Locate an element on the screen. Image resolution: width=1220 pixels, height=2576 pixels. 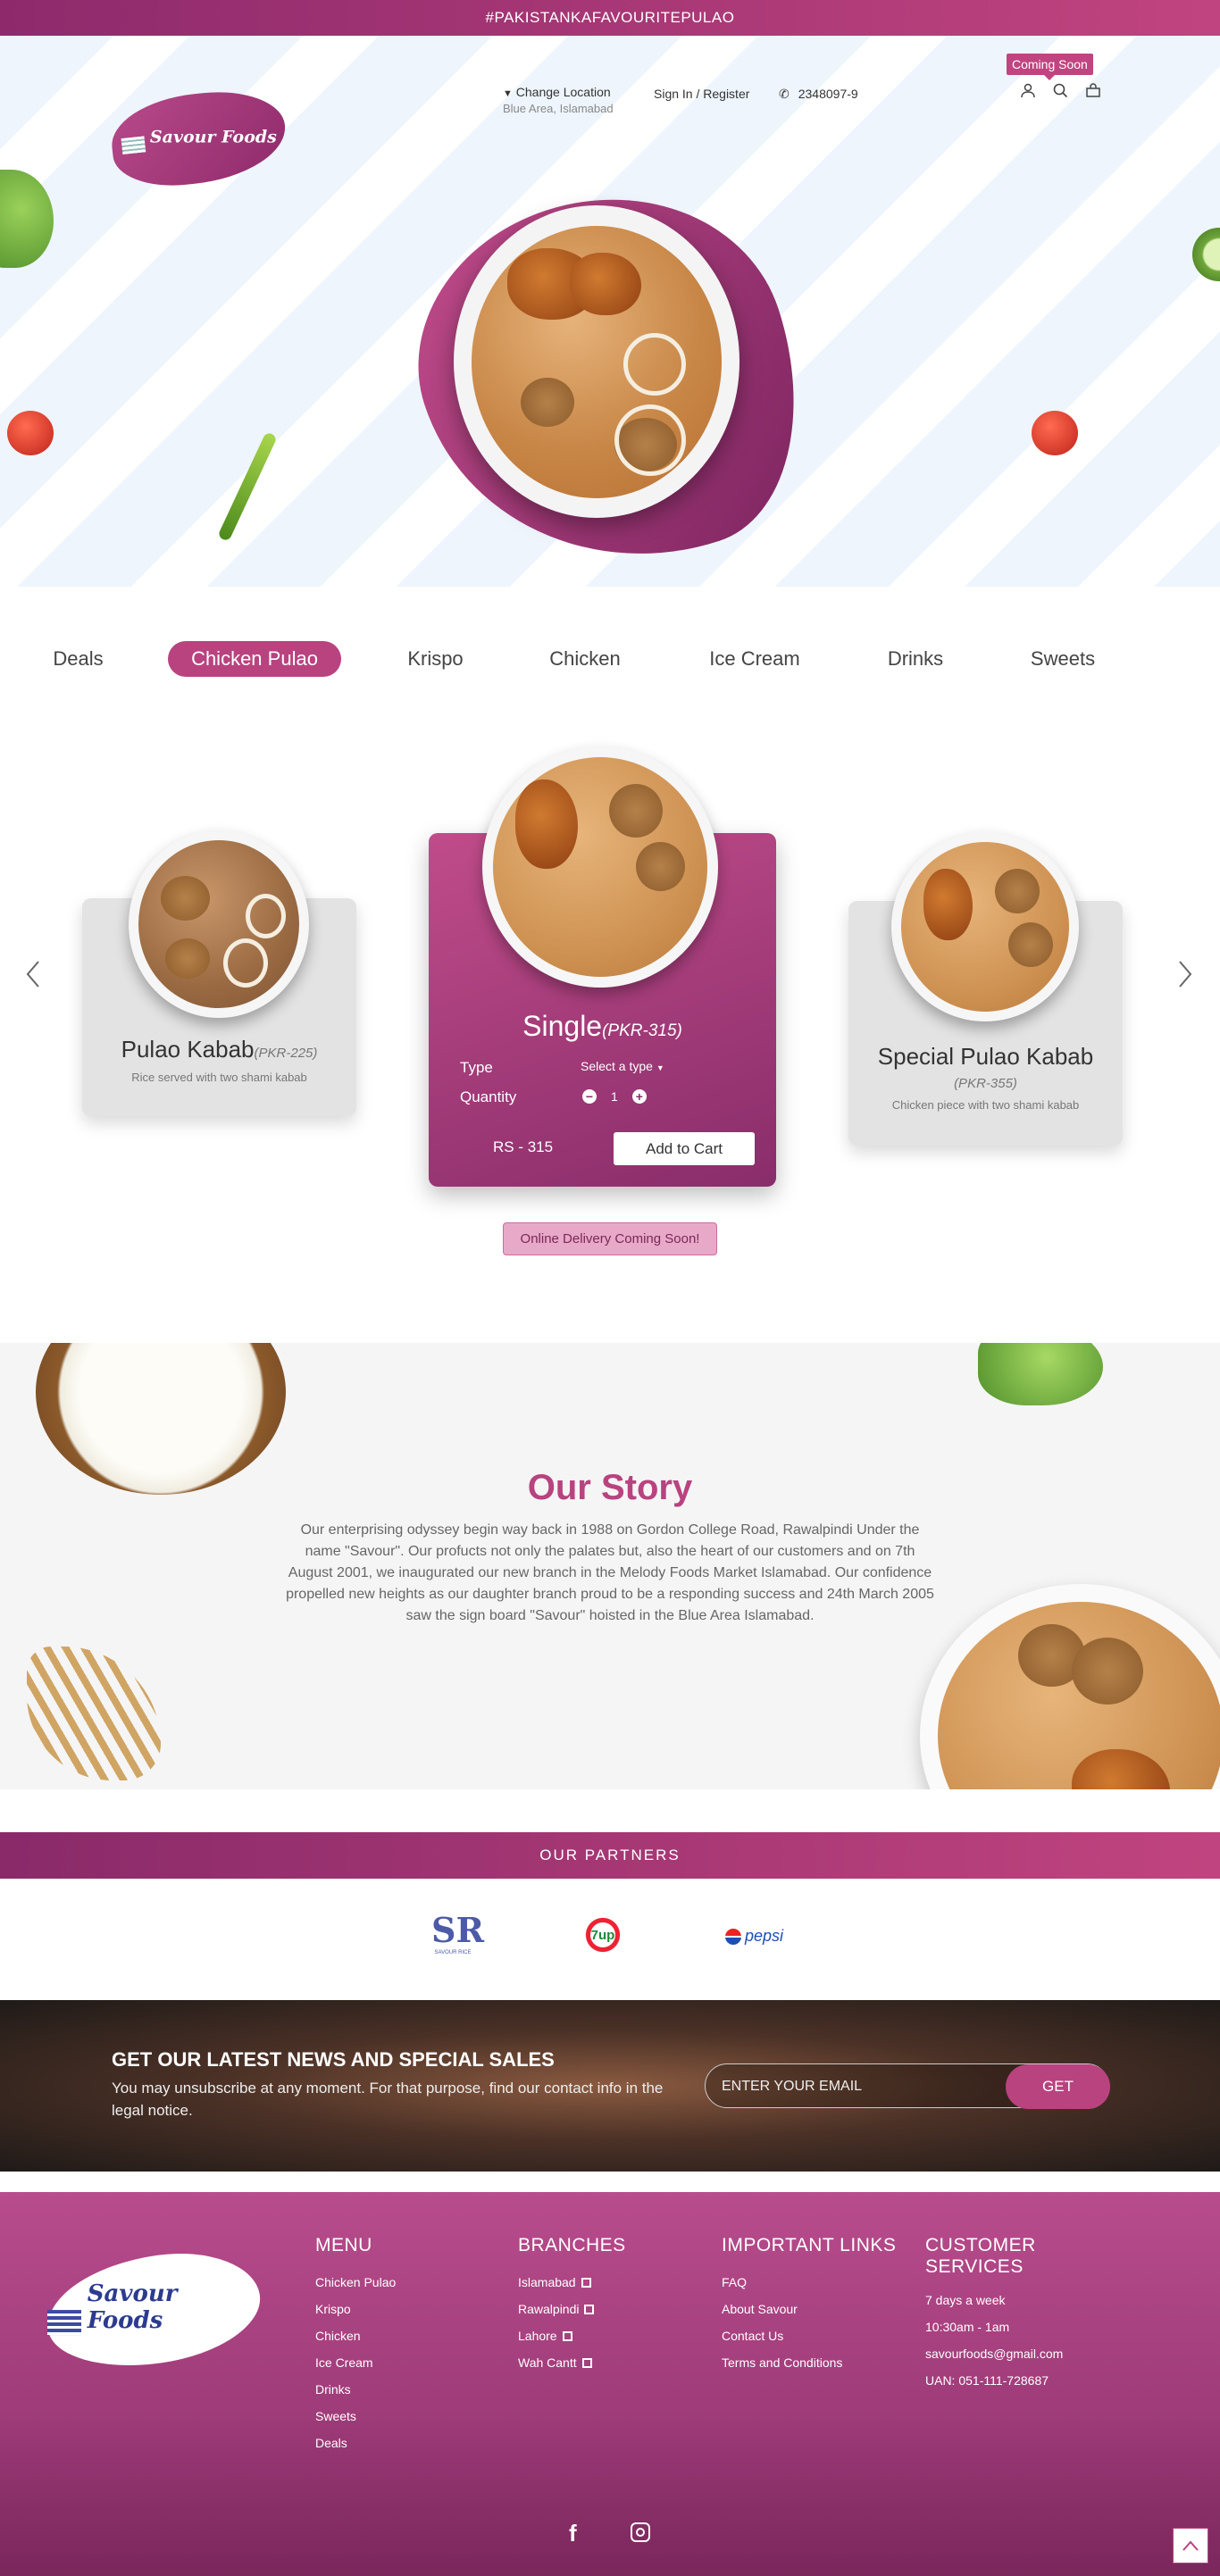
tab-krispo: Krispo is located at coordinates (435, 659).